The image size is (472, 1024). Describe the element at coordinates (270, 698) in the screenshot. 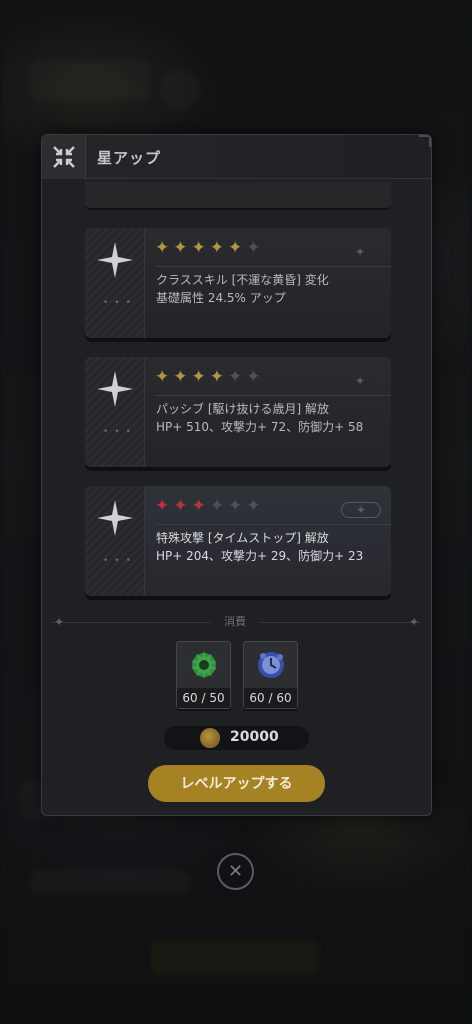

I see `material-count: 60 / 60` at that location.